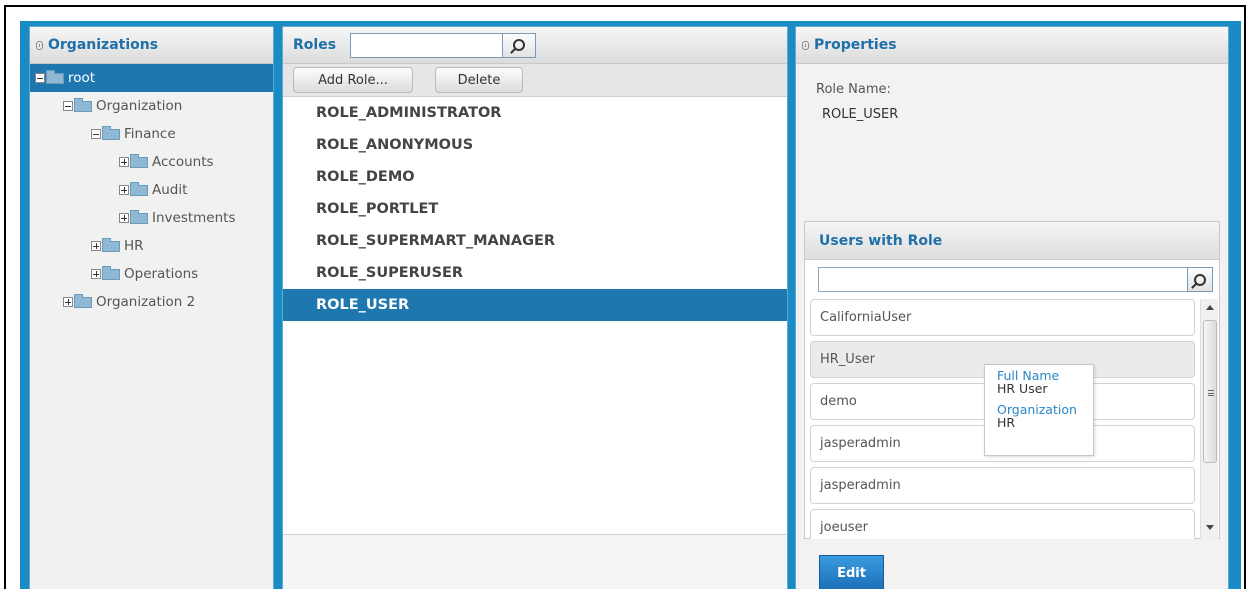 The image size is (1250, 589). What do you see at coordinates (315, 45) in the screenshot?
I see `roles-title: Roles` at bounding box center [315, 45].